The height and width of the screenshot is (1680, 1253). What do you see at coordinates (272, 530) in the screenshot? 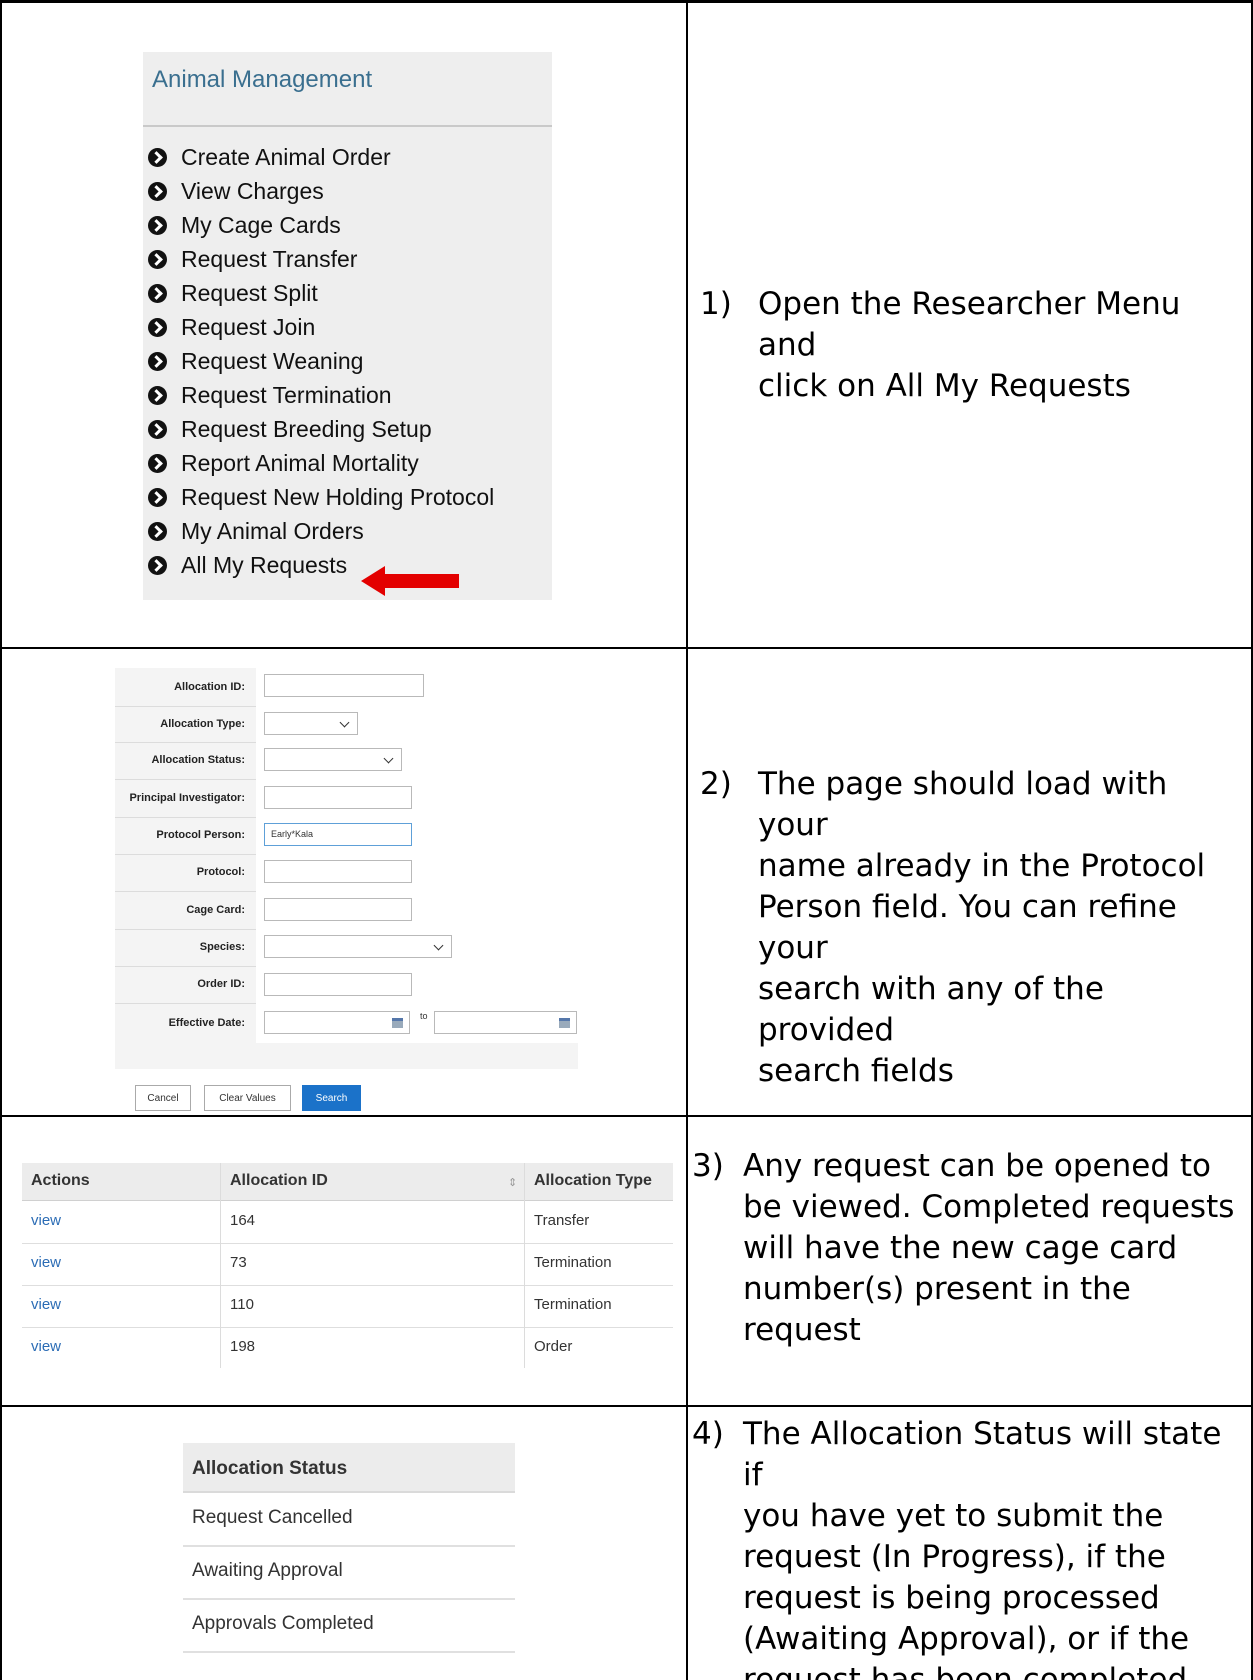
I see `menu-item-label: My Animal Orders` at bounding box center [272, 530].